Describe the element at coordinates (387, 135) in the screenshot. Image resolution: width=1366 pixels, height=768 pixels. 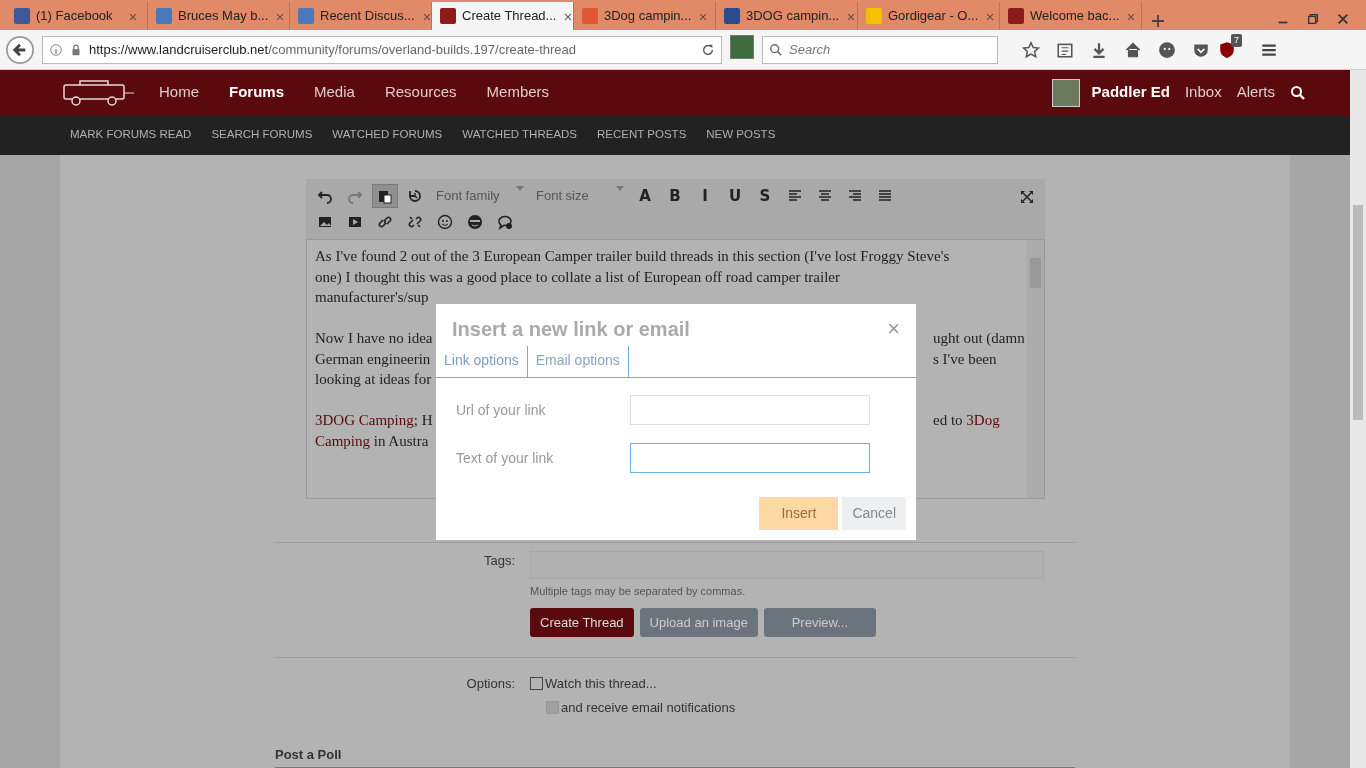
I see `subnav-link: WATCHED FORUMS` at that location.